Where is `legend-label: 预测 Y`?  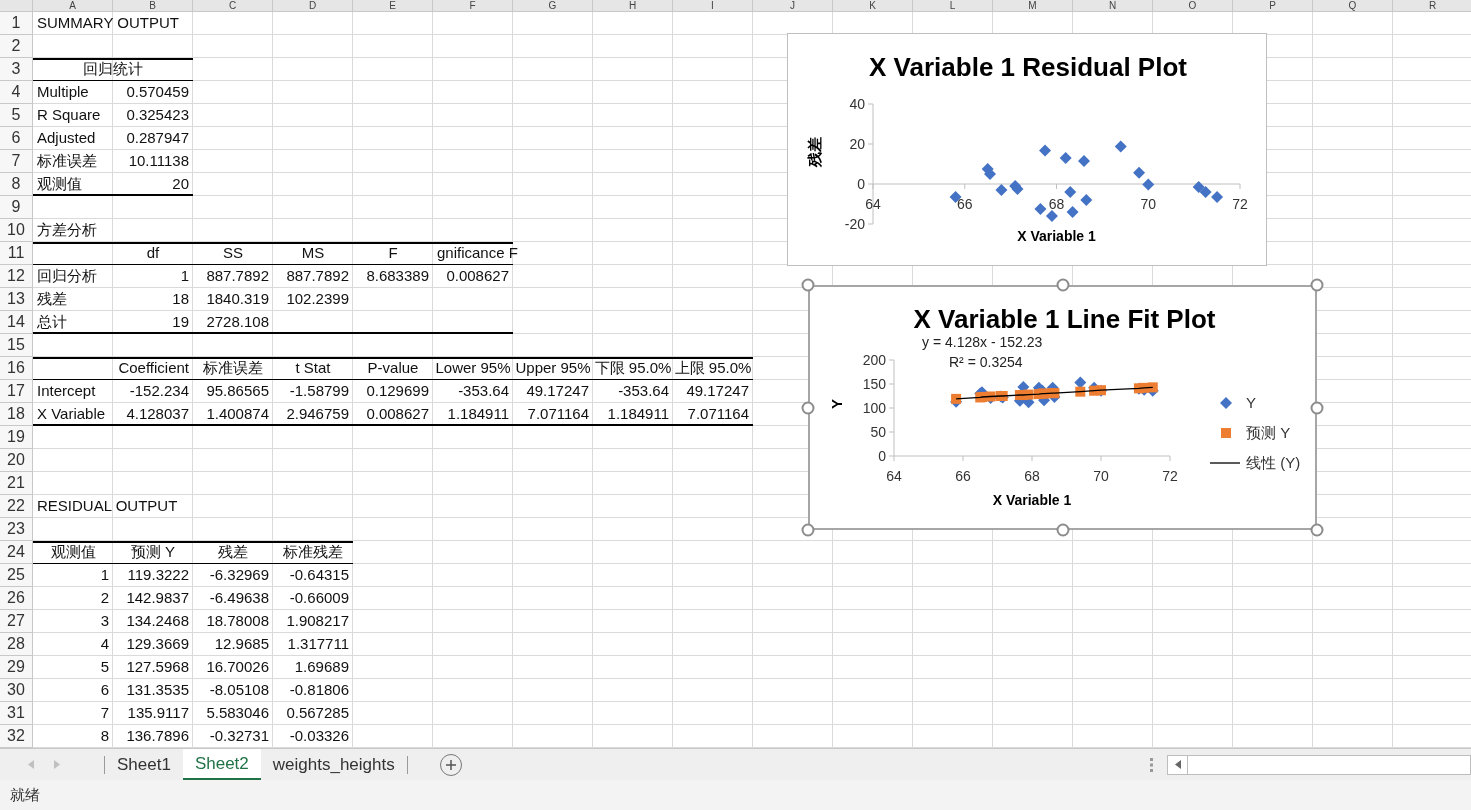
legend-label: 预测 Y is located at coordinates (1268, 432).